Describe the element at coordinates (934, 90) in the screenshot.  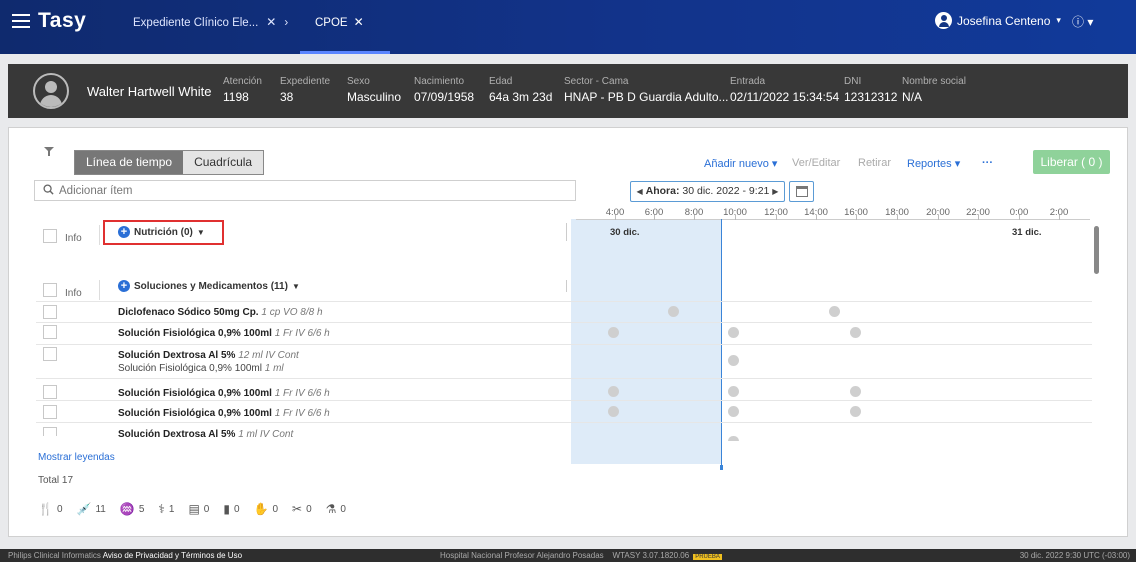
I see `patient-field-nombre-social: Nombre social N/A` at that location.